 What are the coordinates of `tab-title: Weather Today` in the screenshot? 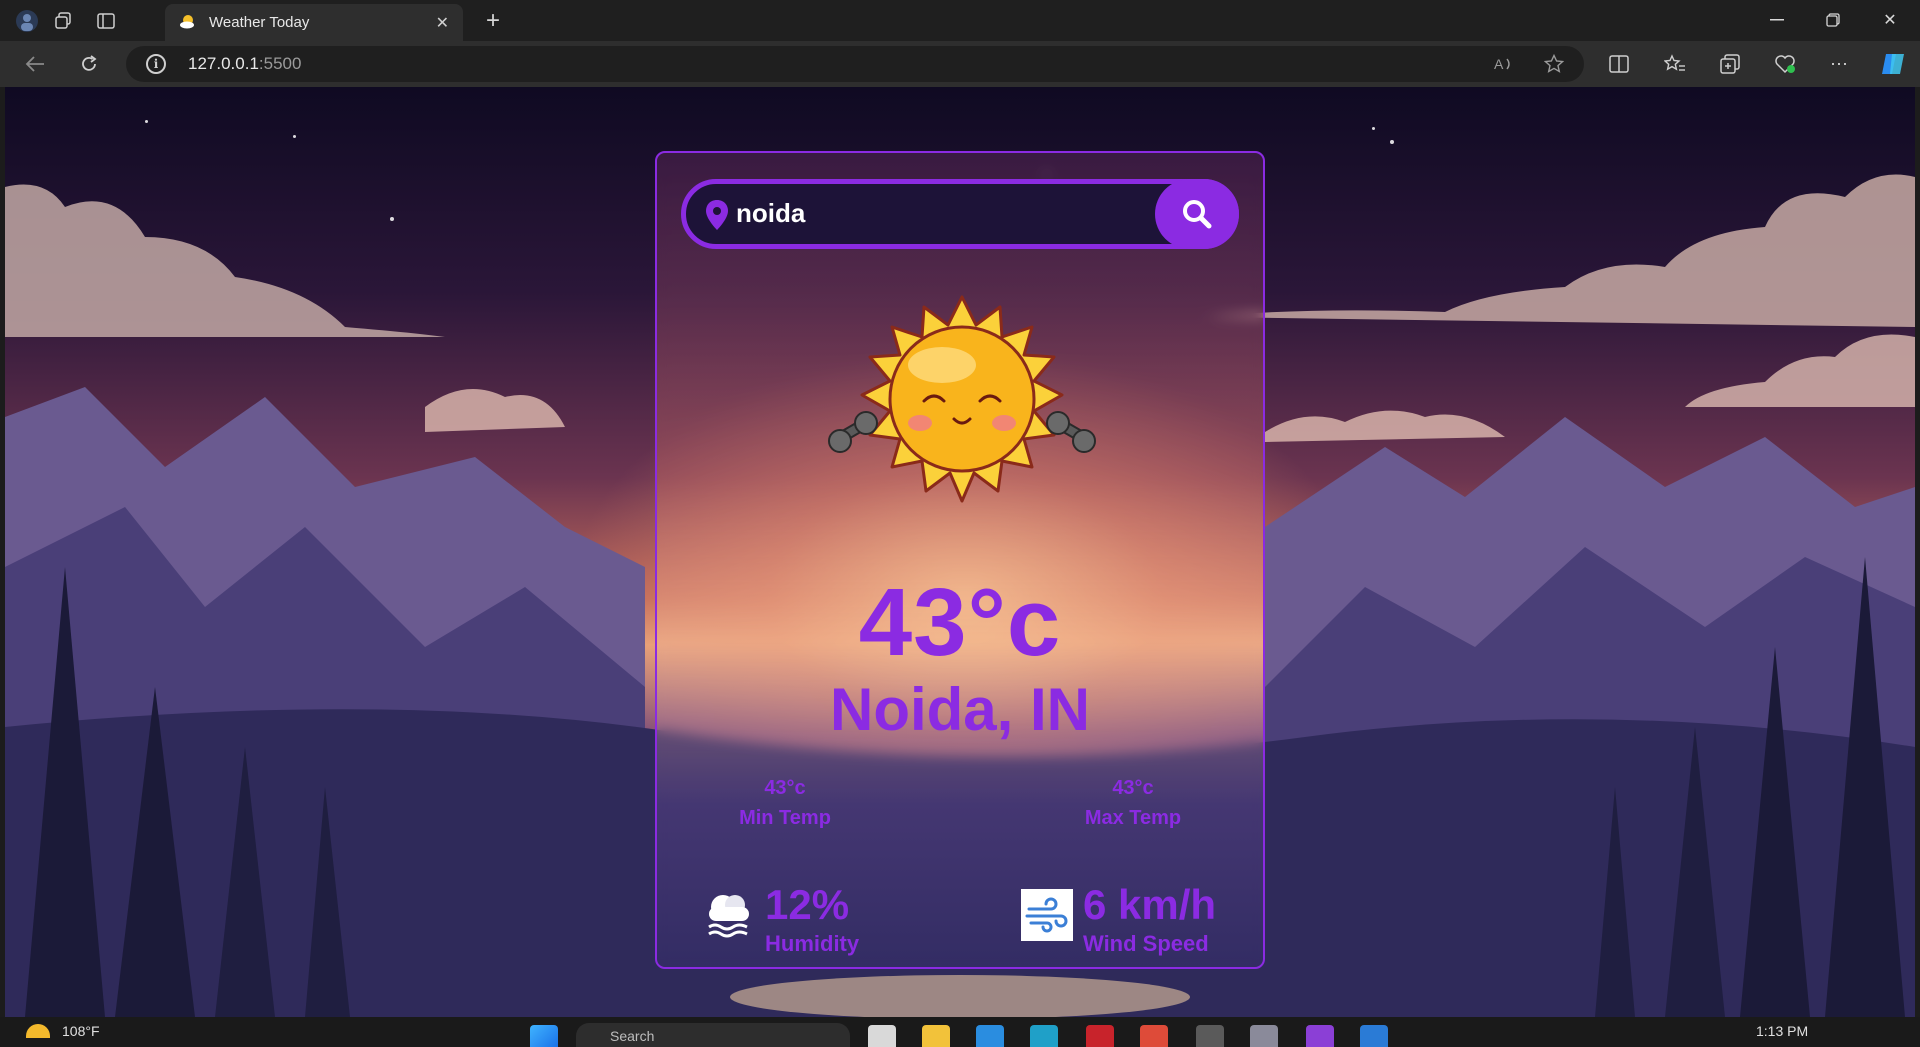 It's located at (259, 22).